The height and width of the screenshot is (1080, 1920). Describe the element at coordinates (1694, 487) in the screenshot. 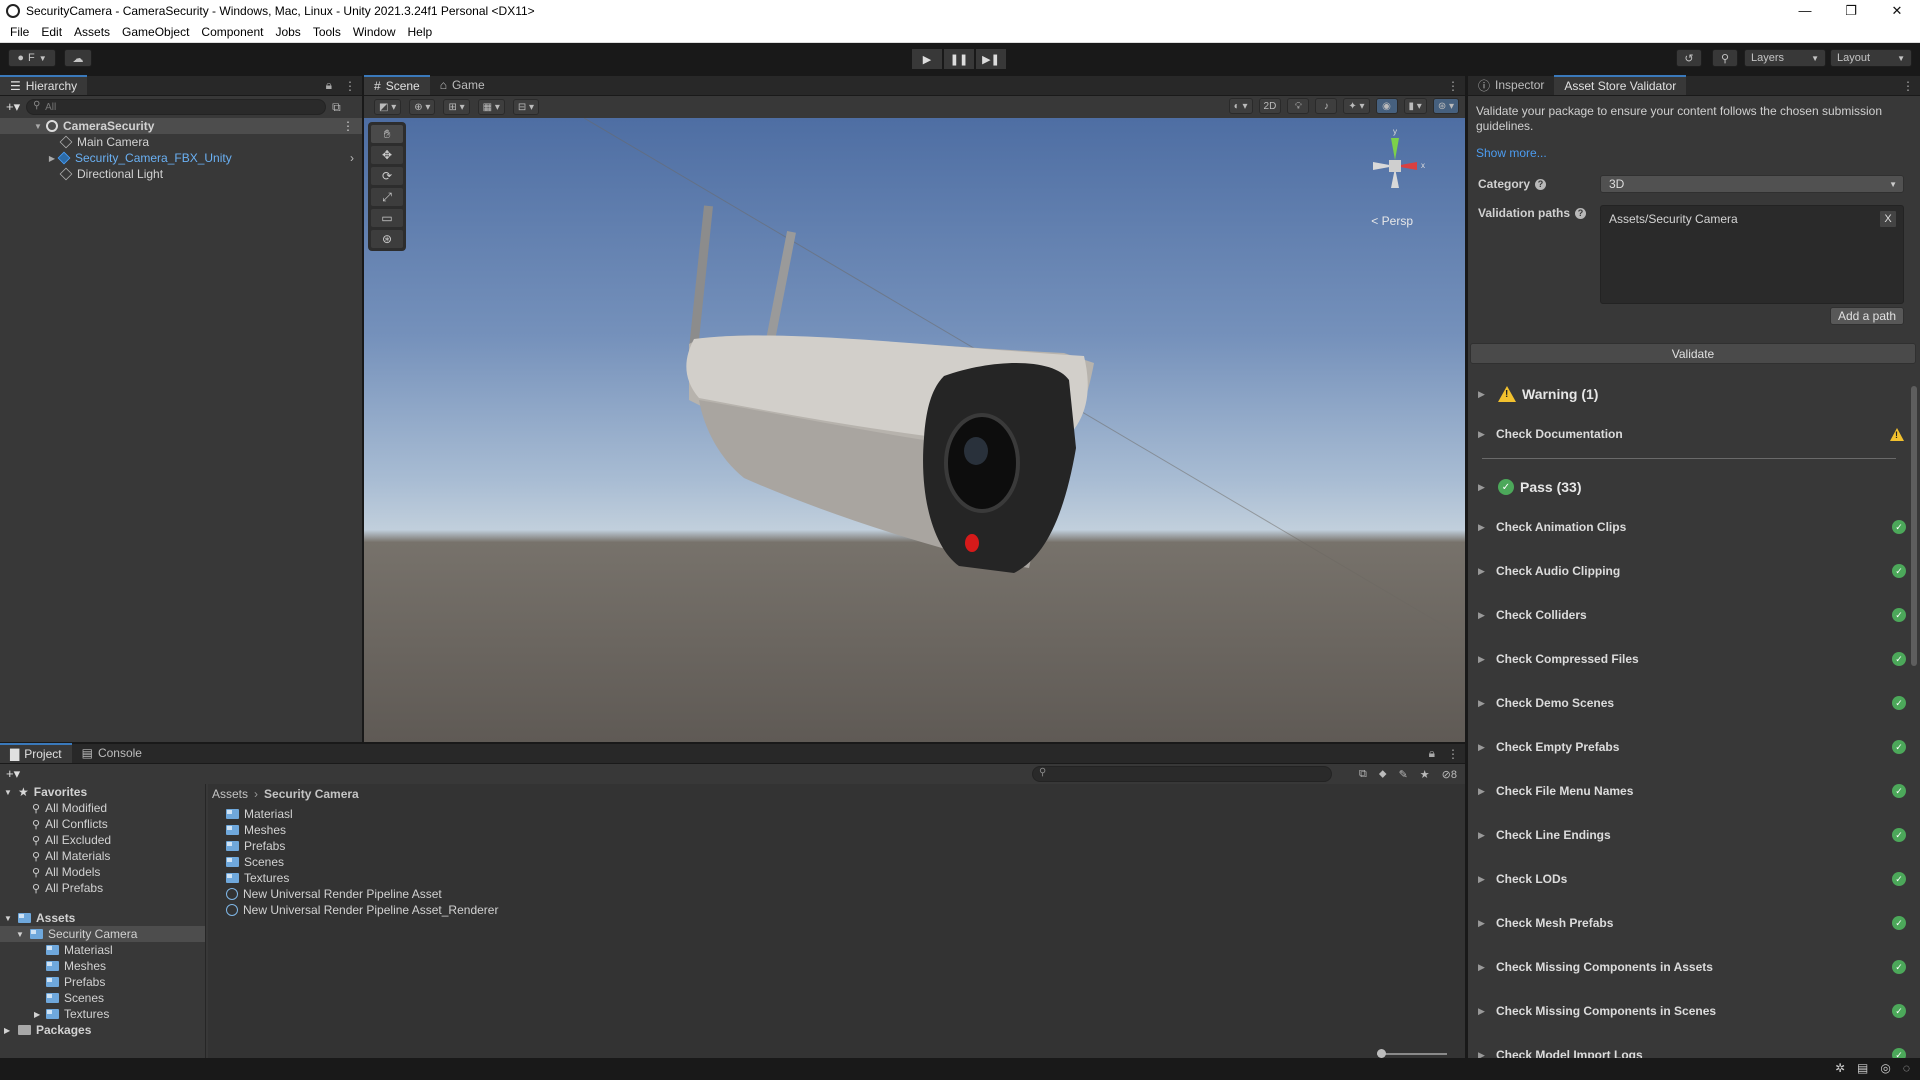

I see `pass-group-header: ▶ ✓ Pass (33)` at that location.